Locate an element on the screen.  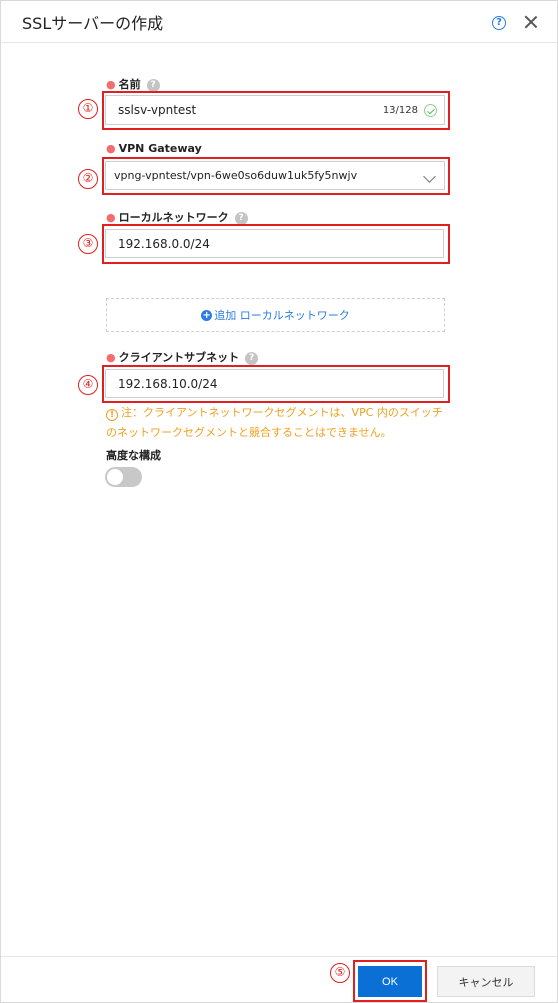
name-char-counter: 13/128 is located at coordinates (400, 110).